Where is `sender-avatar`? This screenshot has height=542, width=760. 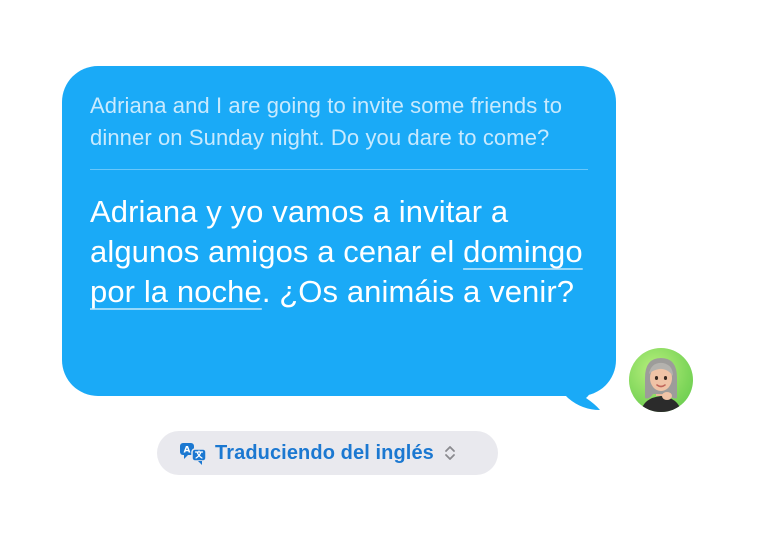
sender-avatar is located at coordinates (661, 380).